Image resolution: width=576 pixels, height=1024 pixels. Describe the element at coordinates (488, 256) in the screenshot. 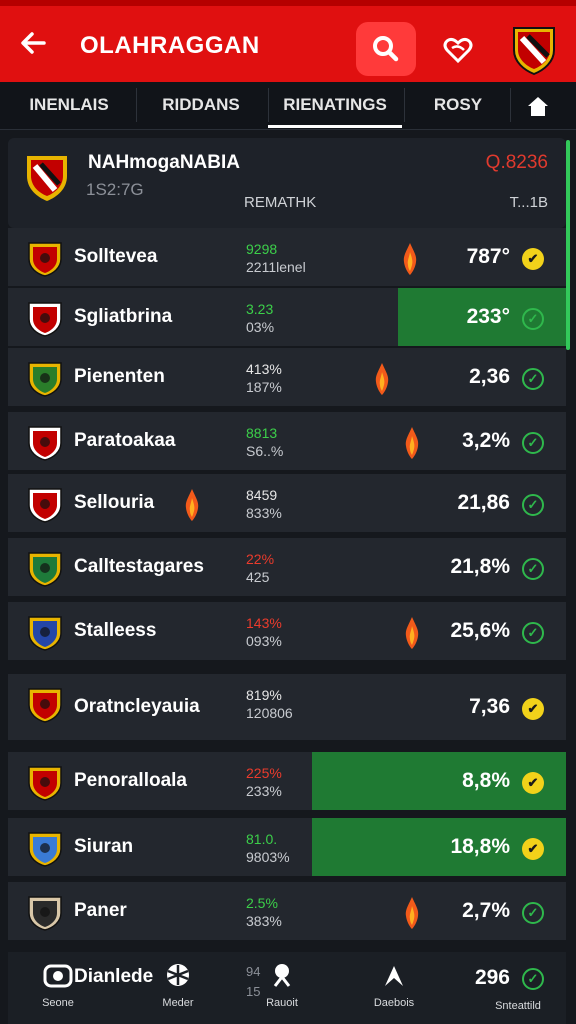

I see `team-value: 787°` at that location.